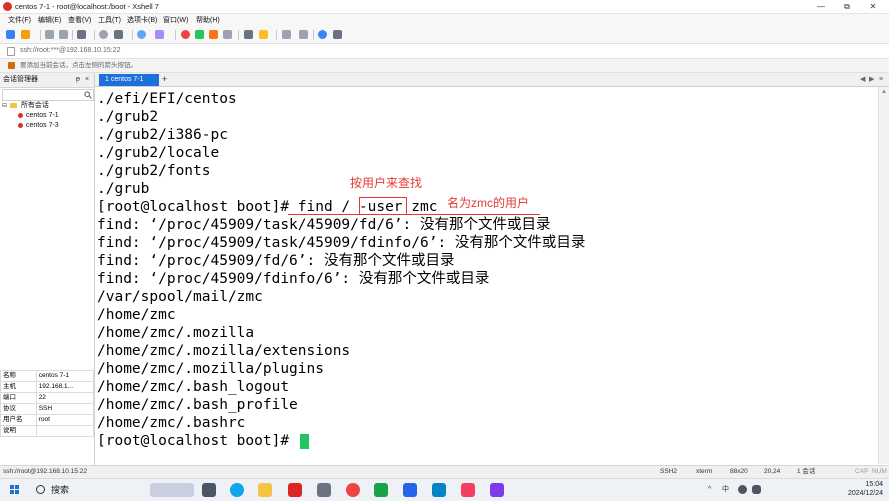  What do you see at coordinates (172, 490) in the screenshot?
I see `taskbar-widget-icon` at bounding box center [172, 490].